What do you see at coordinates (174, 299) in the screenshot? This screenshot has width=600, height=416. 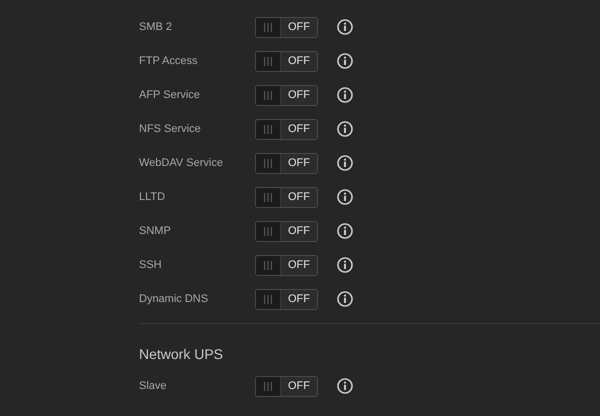 I see `setting-label: Dynamic DNS` at bounding box center [174, 299].